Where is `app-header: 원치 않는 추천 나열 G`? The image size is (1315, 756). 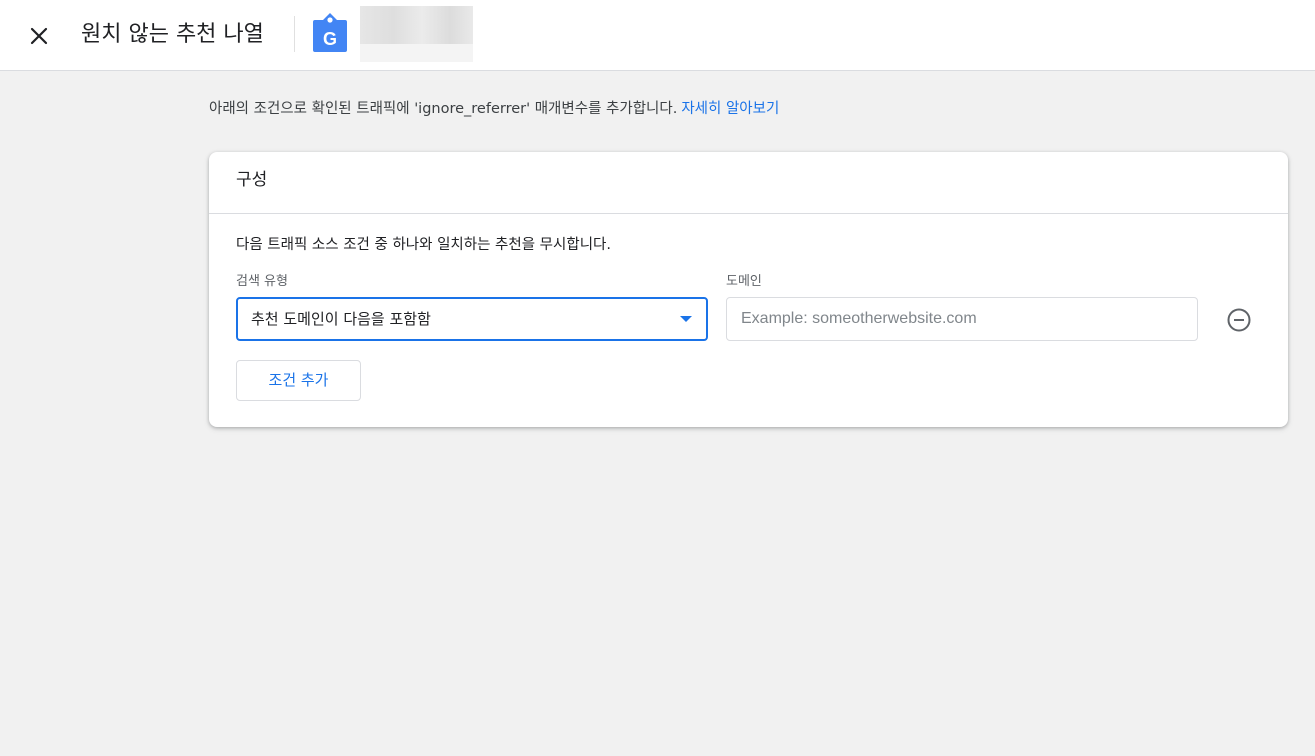
app-header: 원치 않는 추천 나열 G is located at coordinates (657, 35).